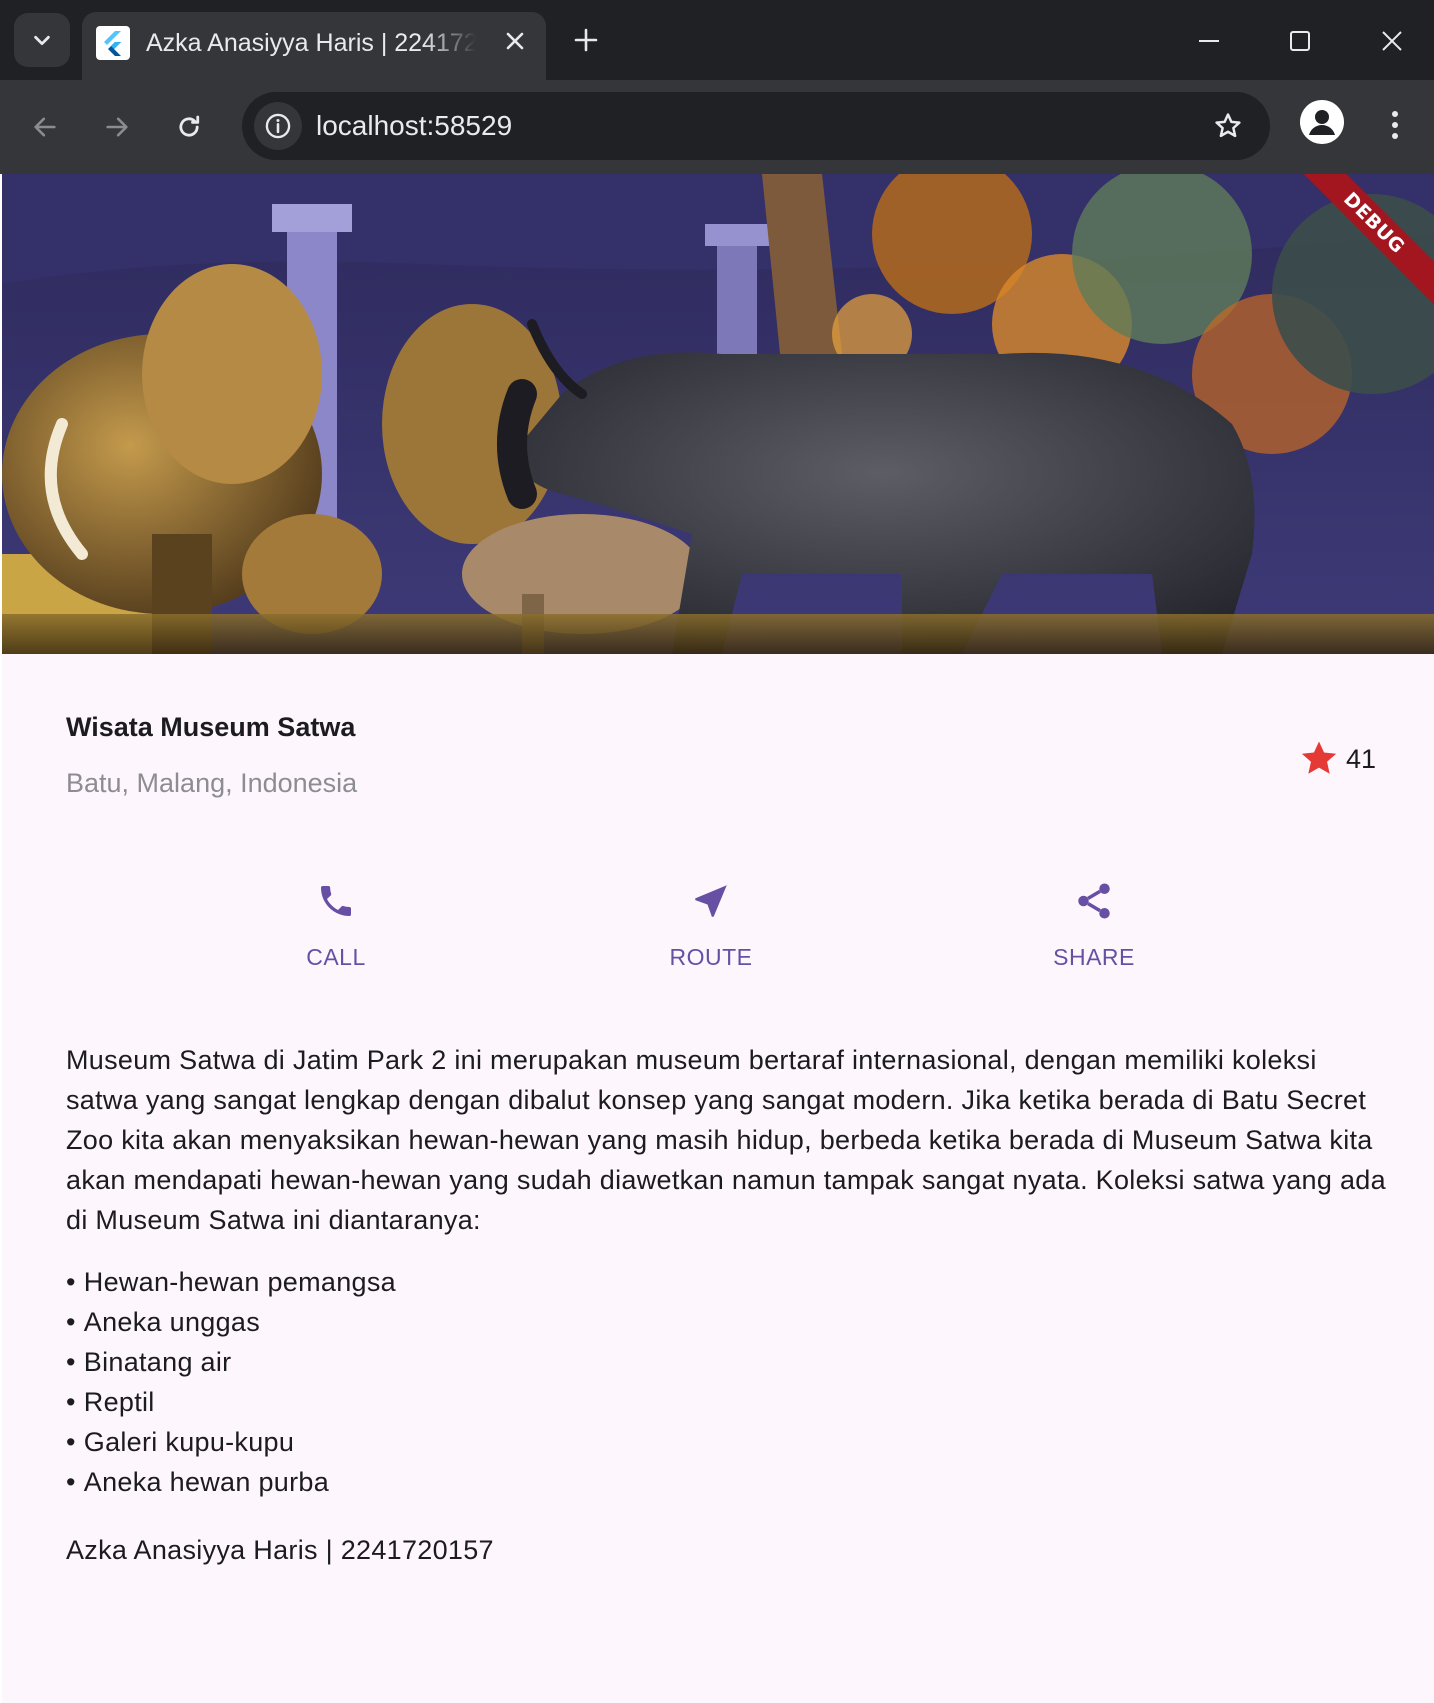  What do you see at coordinates (566, 1362) in the screenshot?
I see `list-item: Binatang air` at bounding box center [566, 1362].